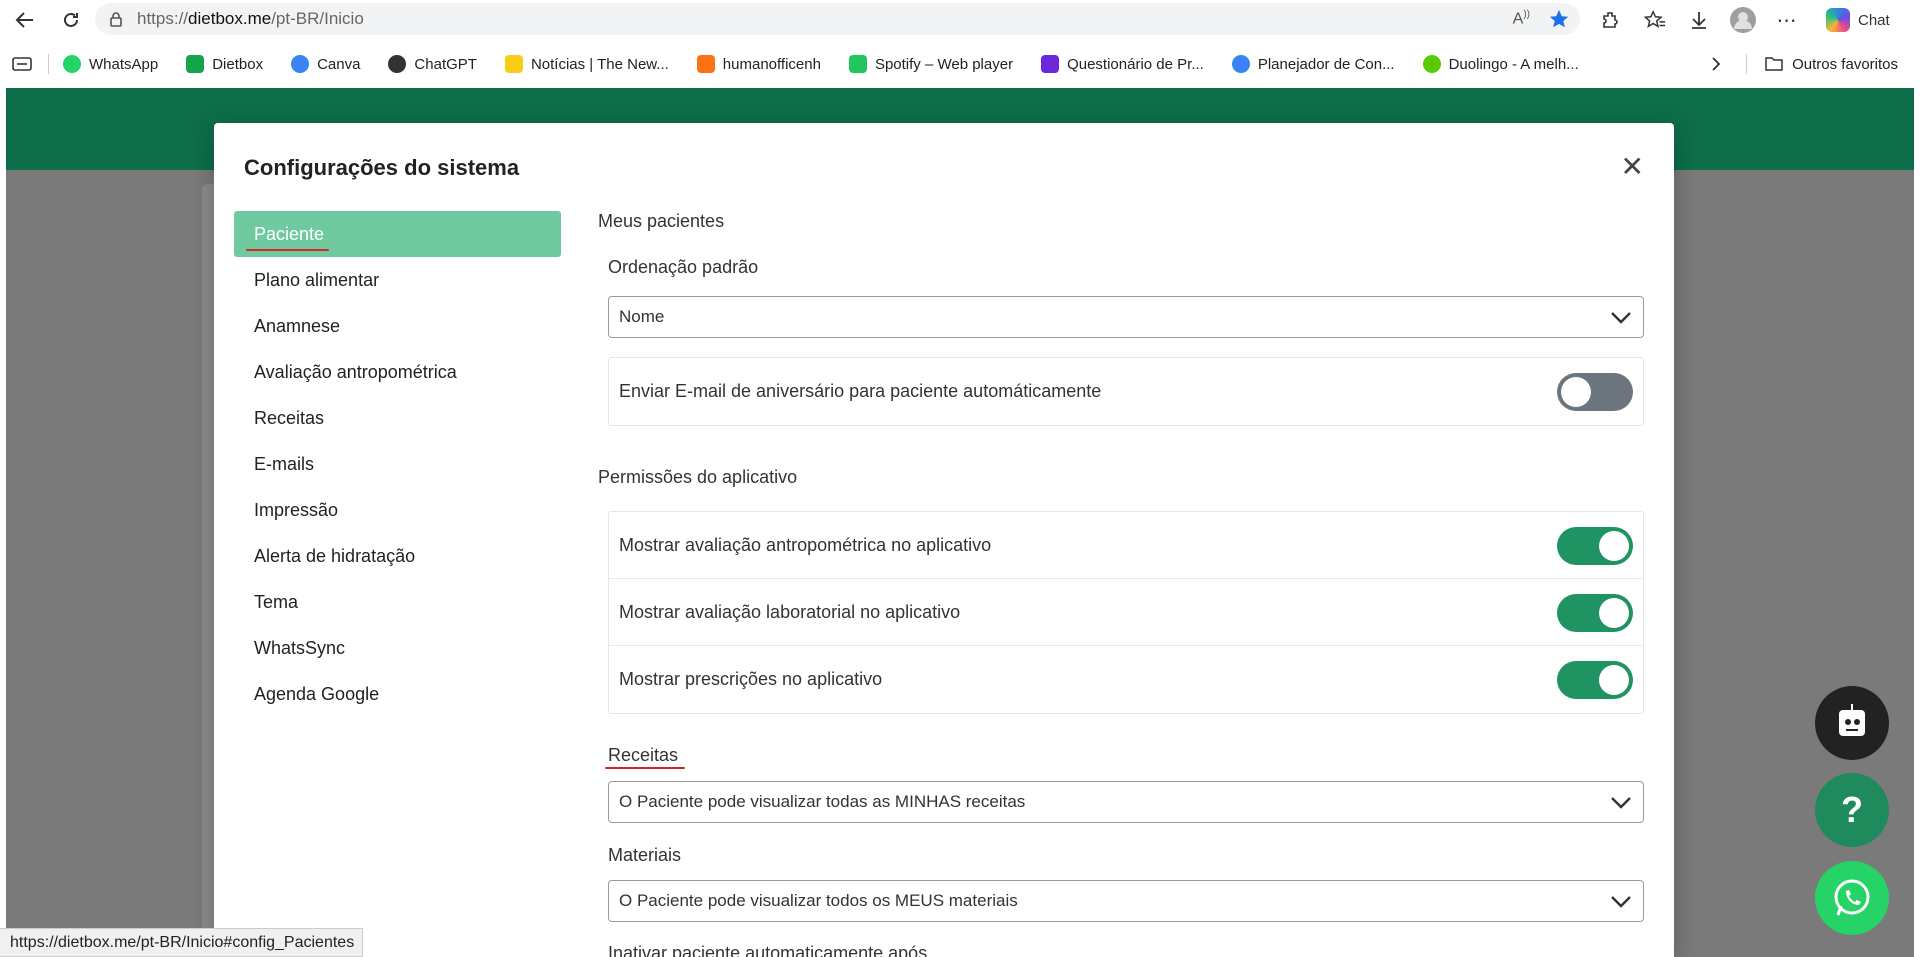  Describe the element at coordinates (1831, 64) in the screenshot. I see `other-favorites: Outros favoritos` at that location.